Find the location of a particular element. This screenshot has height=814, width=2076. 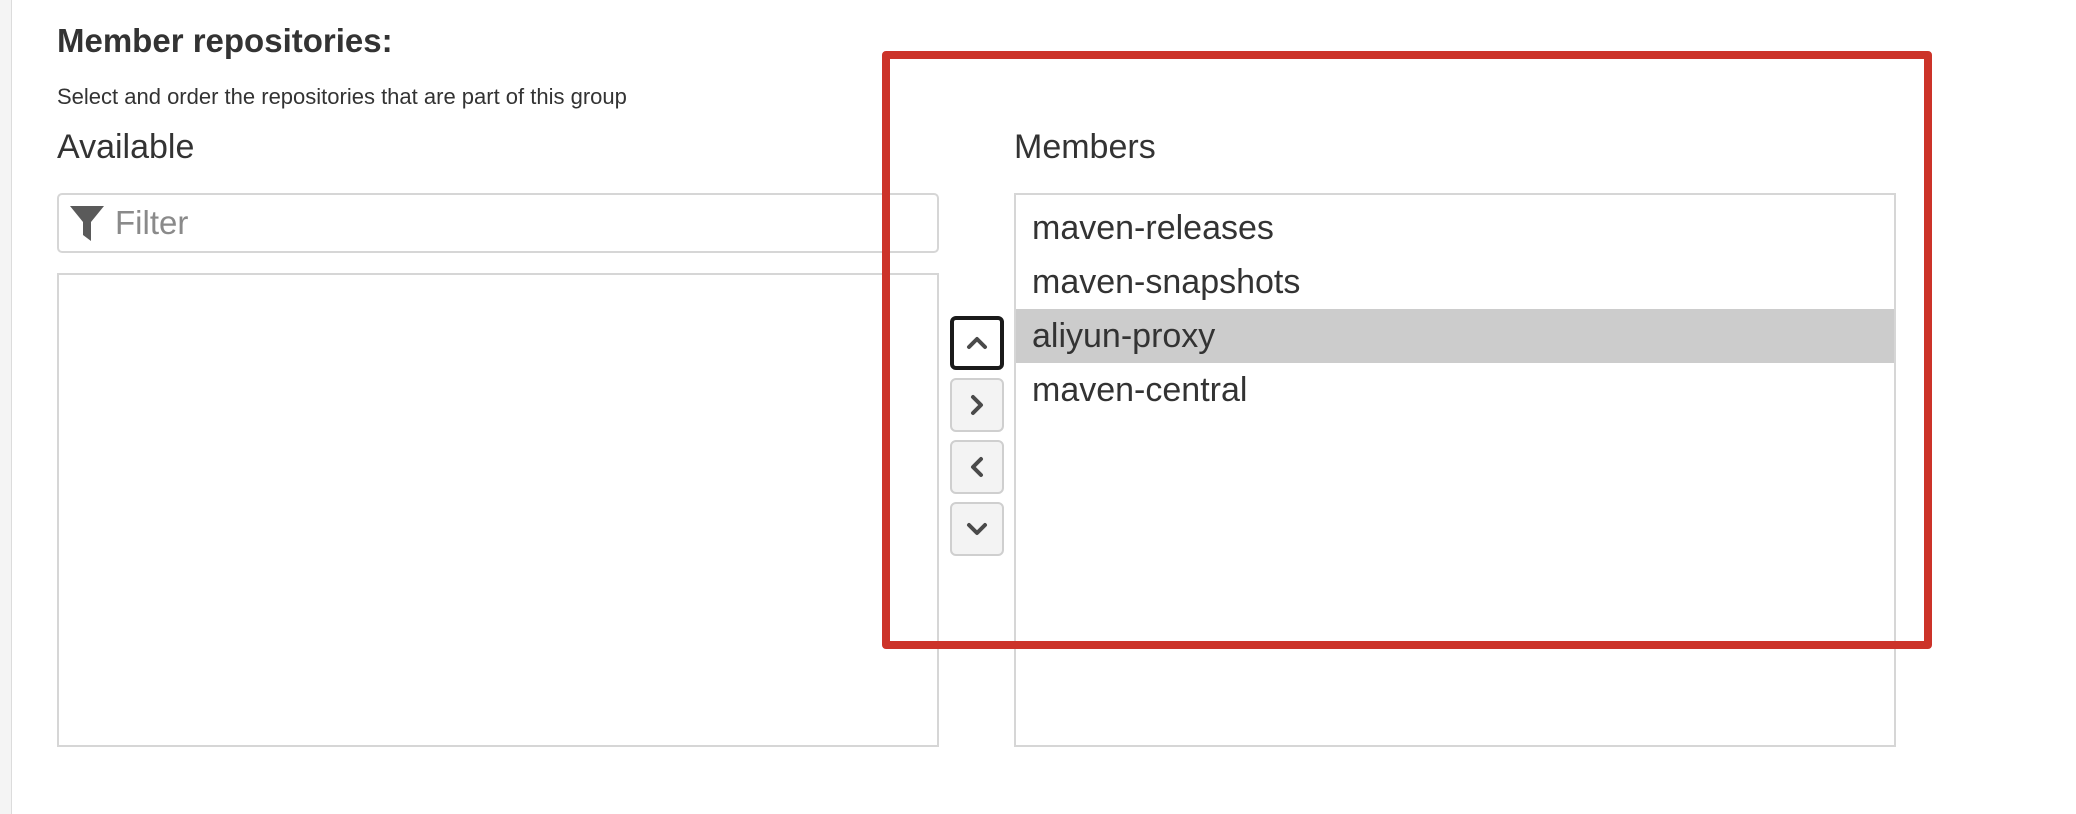

remove-from-members-button is located at coordinates (977, 467).